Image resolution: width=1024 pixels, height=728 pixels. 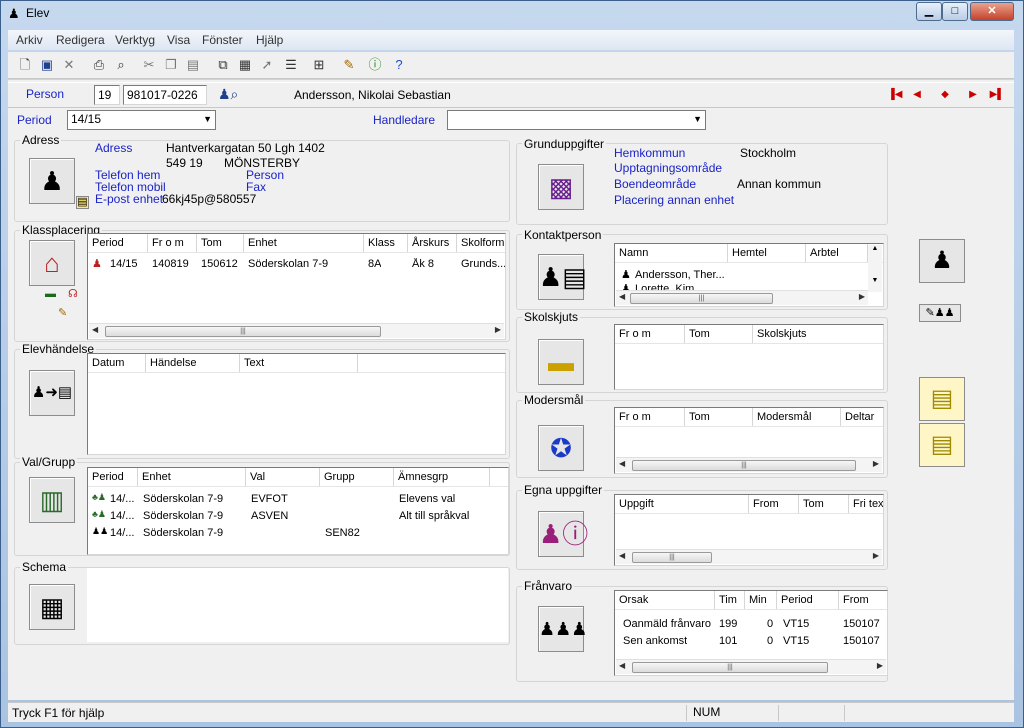 What do you see at coordinates (52, 263) in the screenshot?
I see `school-house-icon: ⌂` at bounding box center [52, 263].